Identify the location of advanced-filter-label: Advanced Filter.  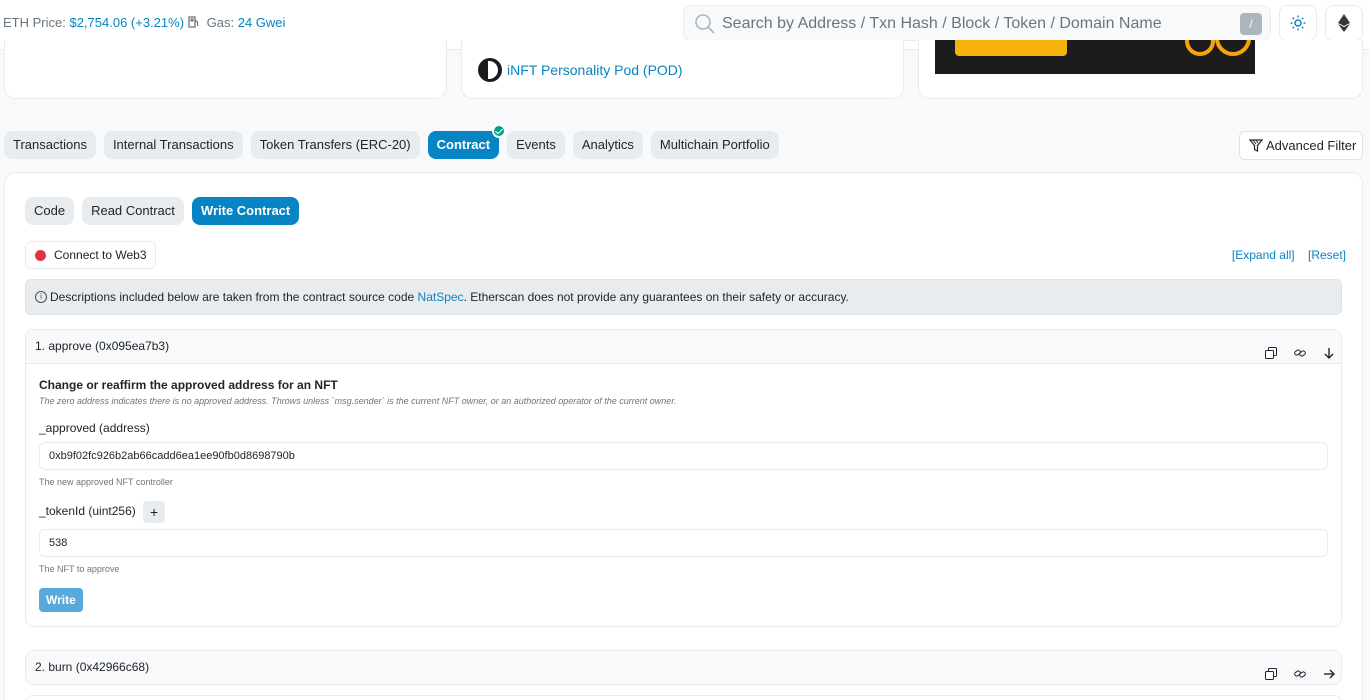
(1311, 145).